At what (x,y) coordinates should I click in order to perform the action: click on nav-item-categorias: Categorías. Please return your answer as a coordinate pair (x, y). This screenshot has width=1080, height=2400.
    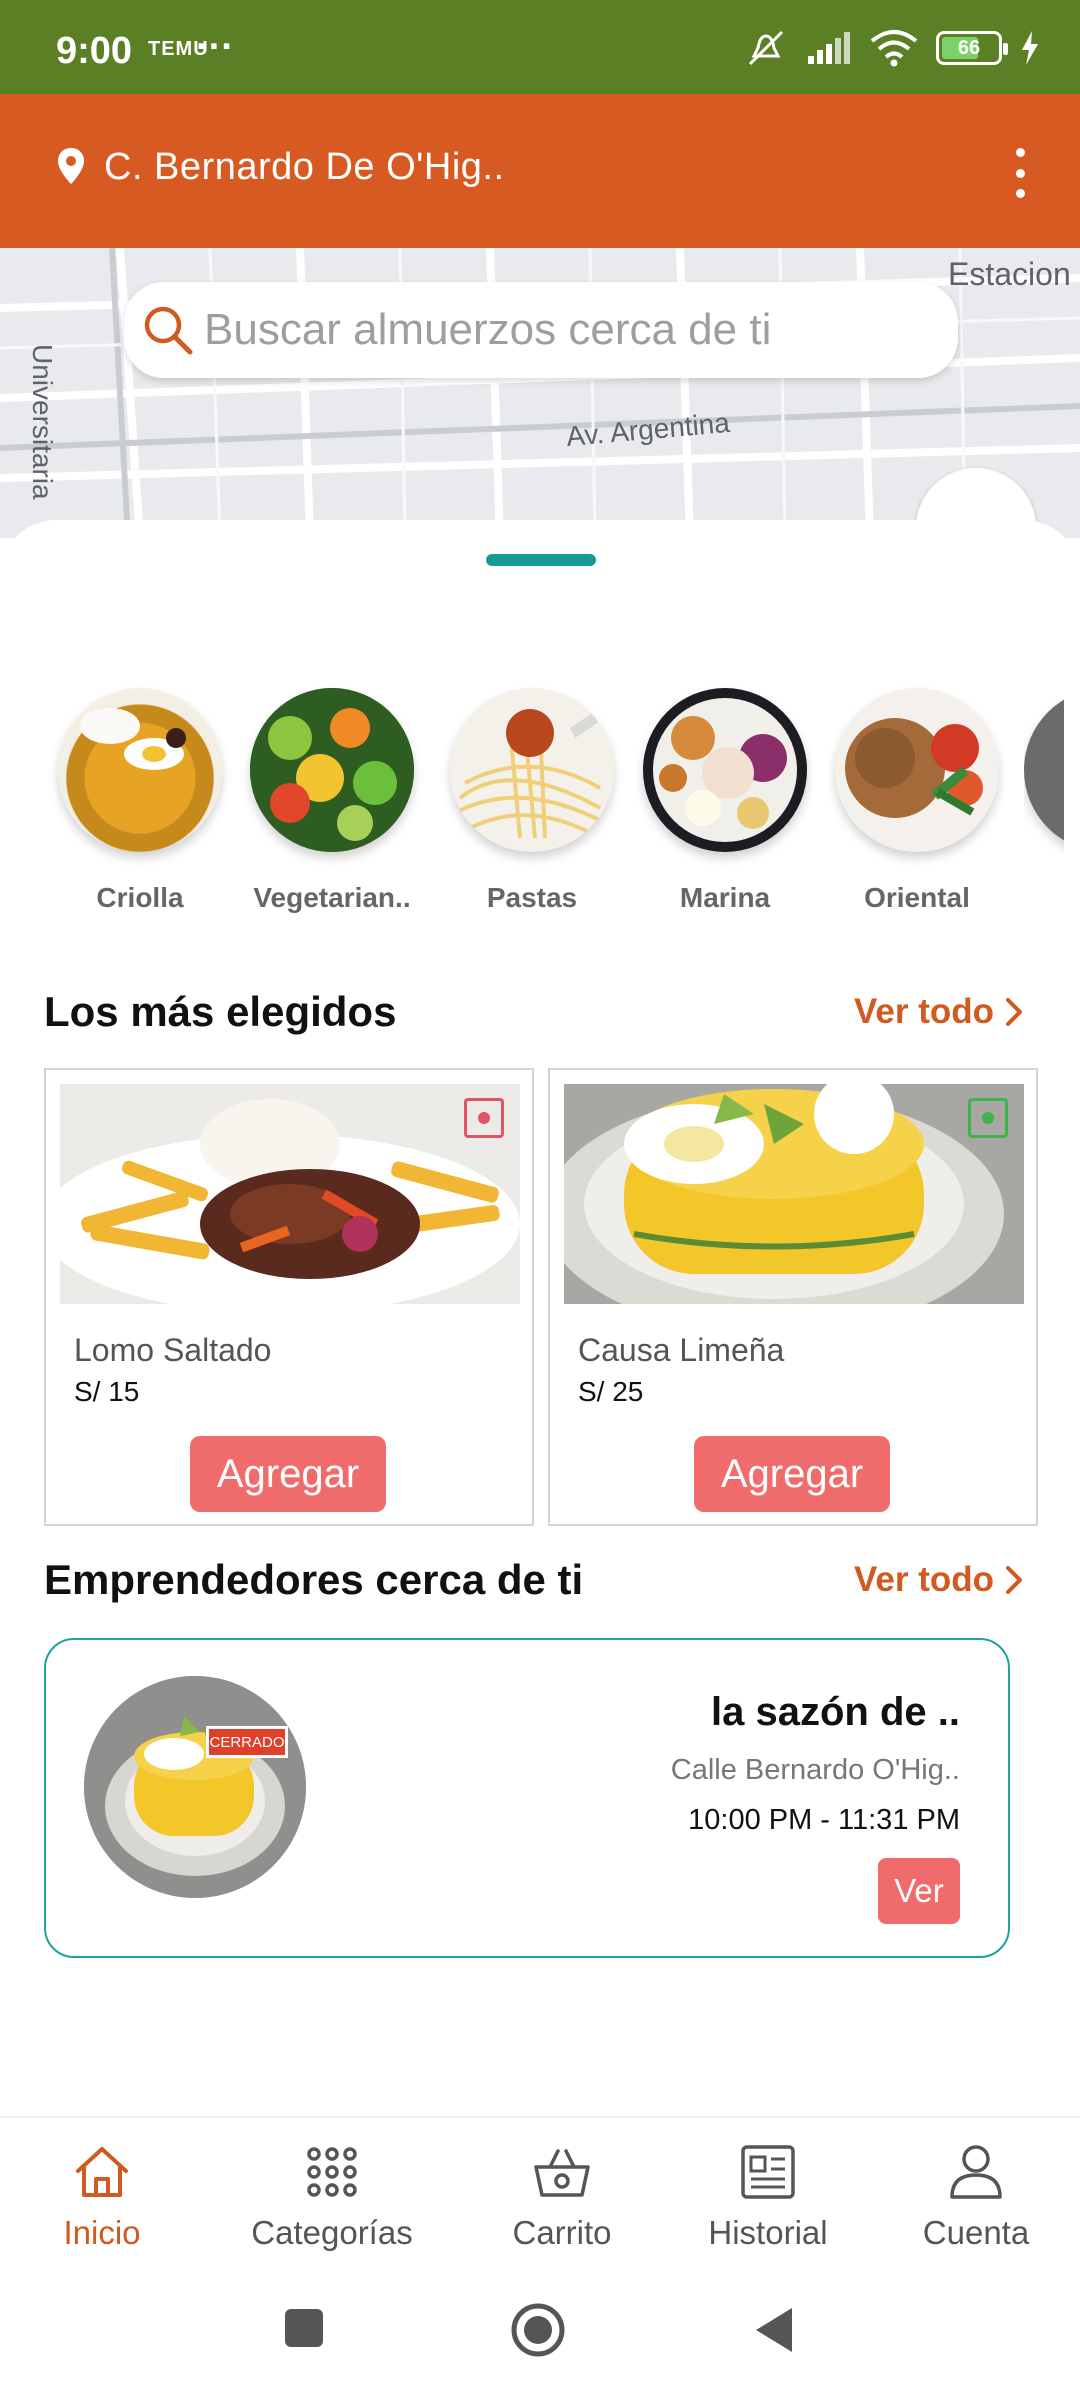
    Looking at the image, I should click on (332, 2196).